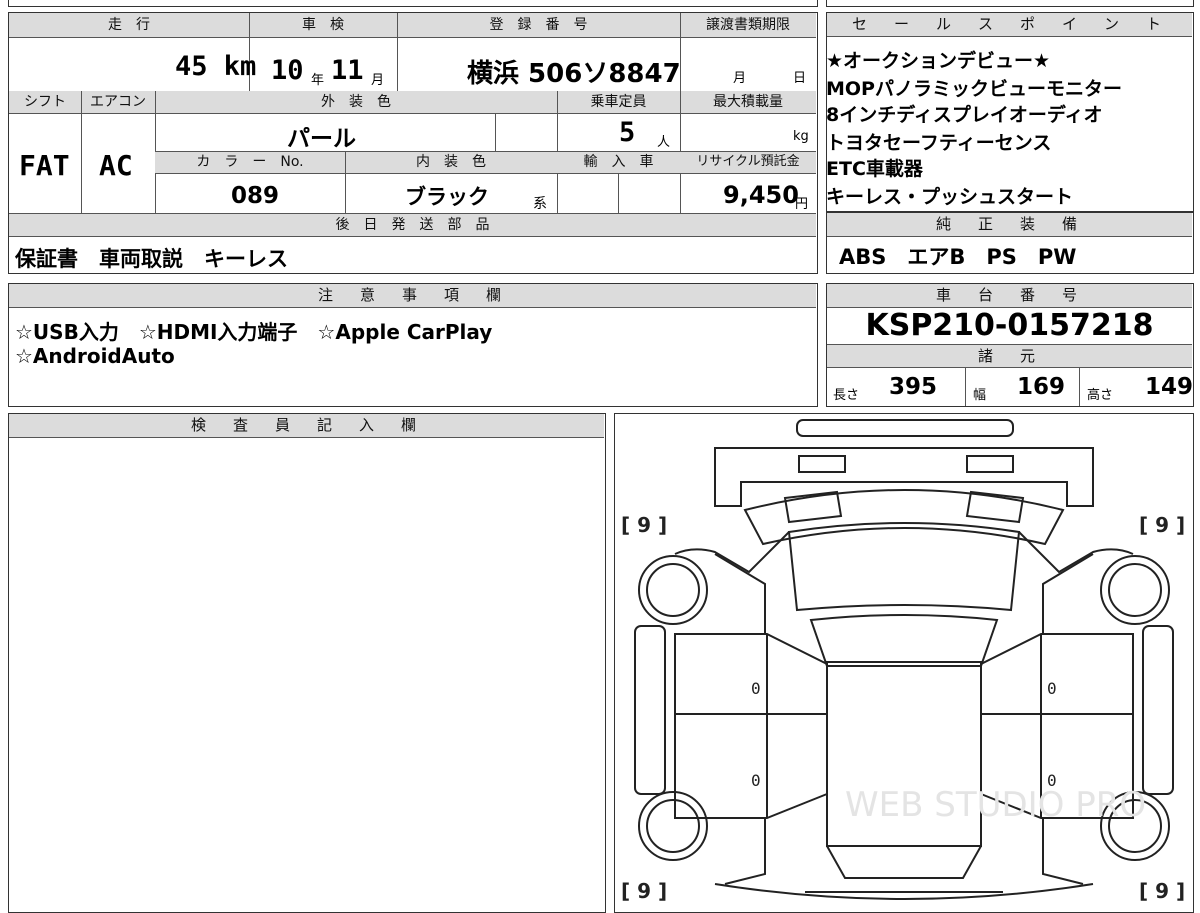  Describe the element at coordinates (939, 143) in the screenshot. I see `sales-point-4: トヨタセーフティーセンス` at that location.